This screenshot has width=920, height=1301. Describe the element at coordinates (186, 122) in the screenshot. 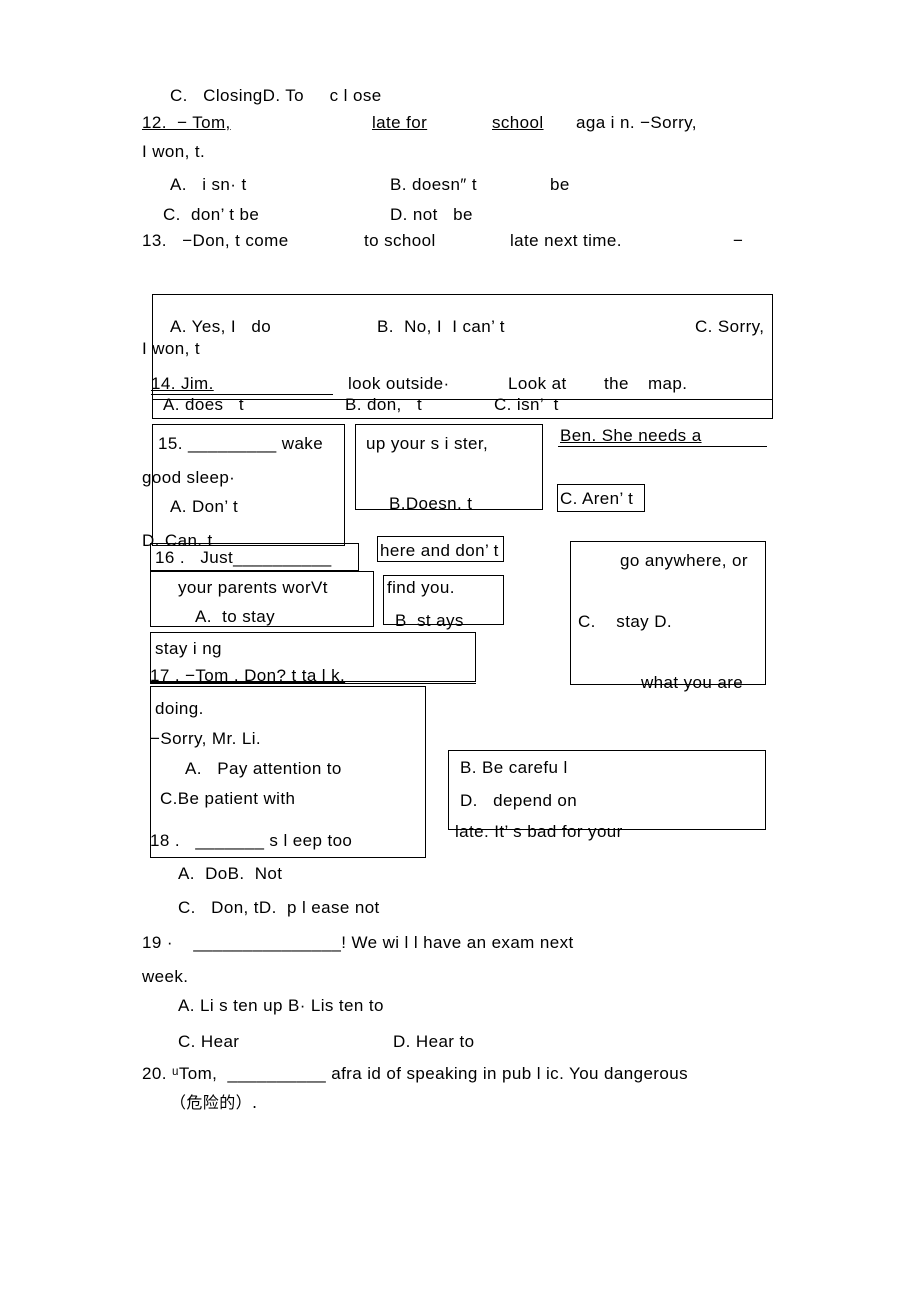

I see `text-line-q12: 12. − Tom,` at that location.